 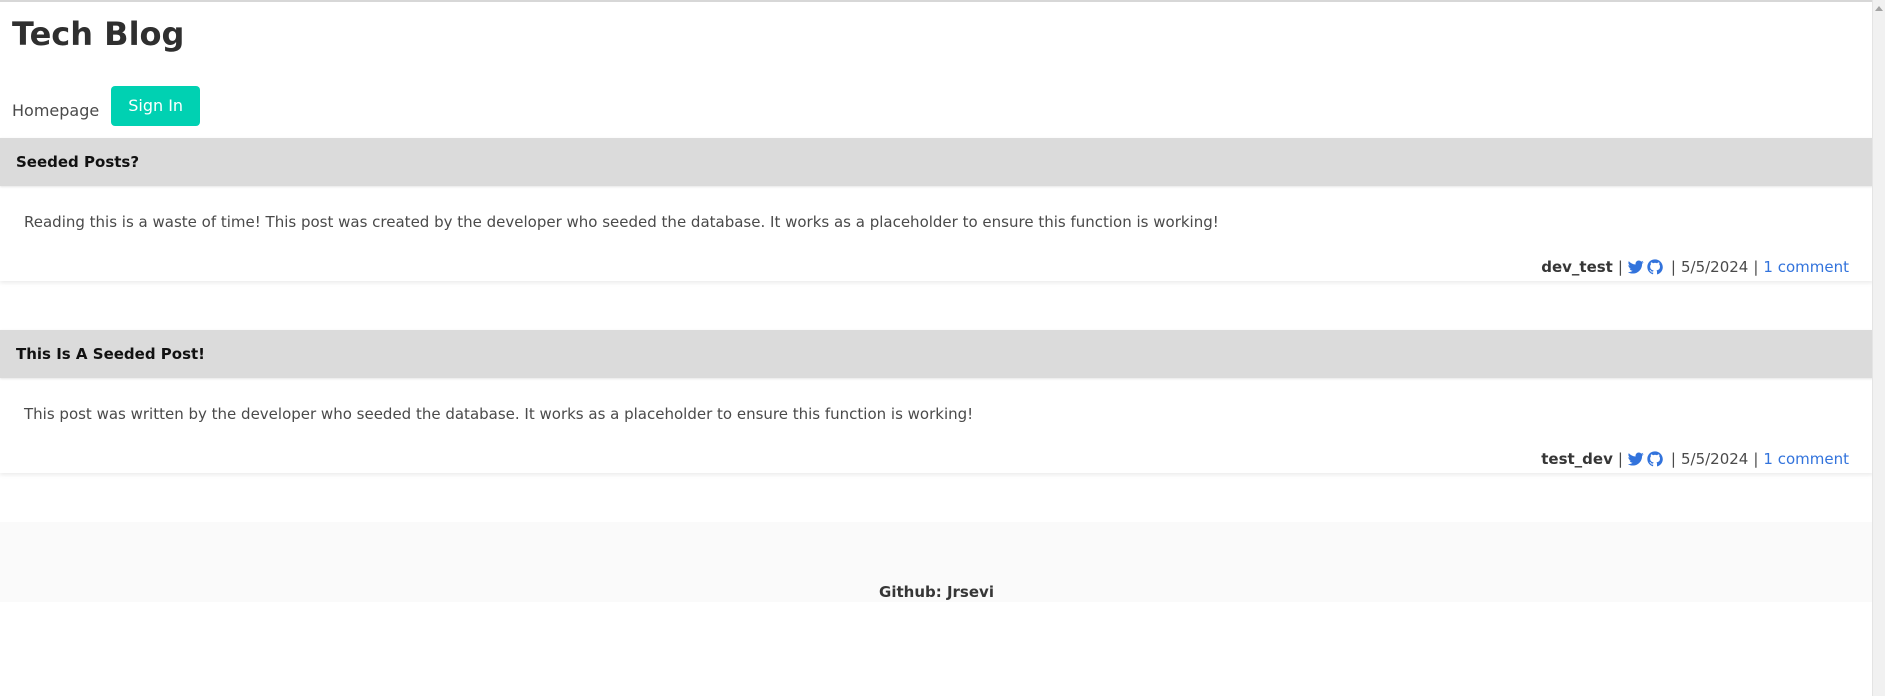 I want to click on footer-github-credit: Github: Jrsevi, so click(x=936, y=592).